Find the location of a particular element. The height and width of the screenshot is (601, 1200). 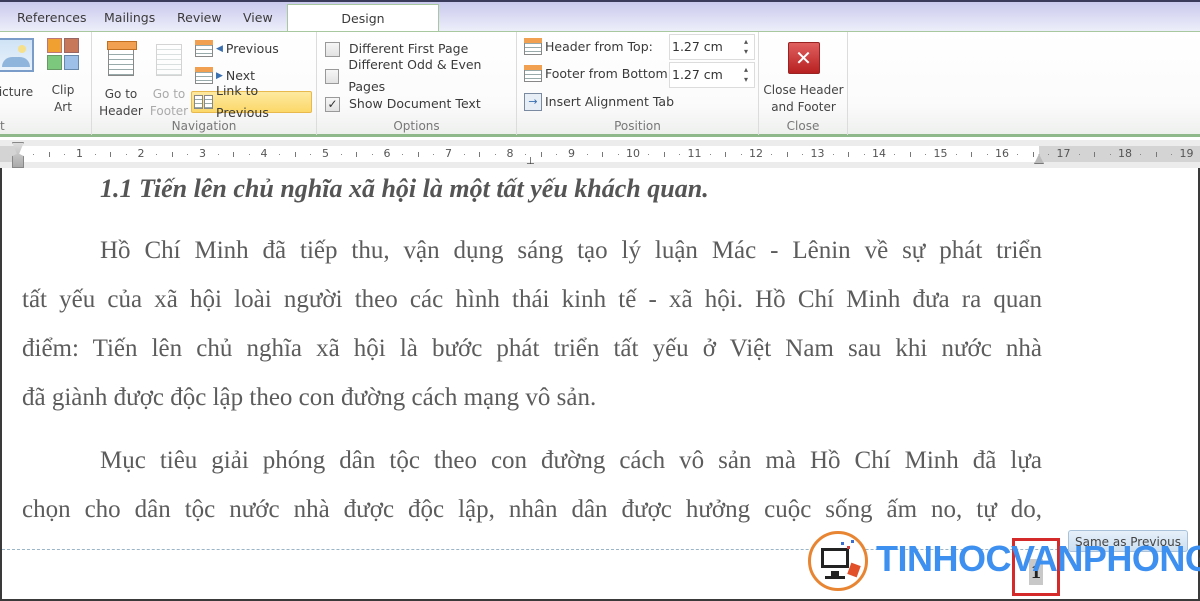

close-header-footer-label-1: Close Header is located at coordinates (803, 90).